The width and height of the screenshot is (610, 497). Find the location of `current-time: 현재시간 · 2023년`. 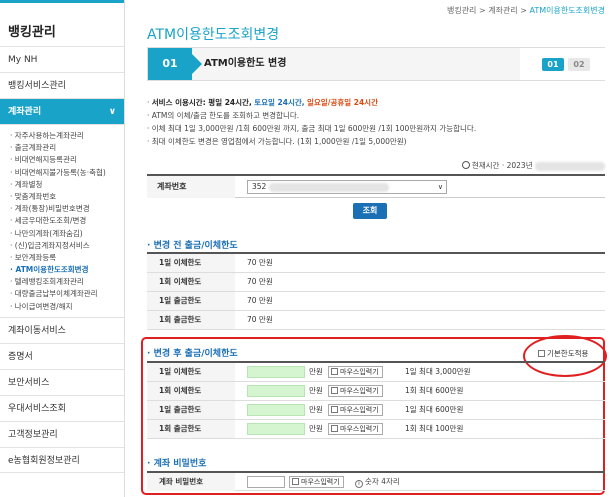

current-time: 현재시간 · 2023년 is located at coordinates (533, 165).